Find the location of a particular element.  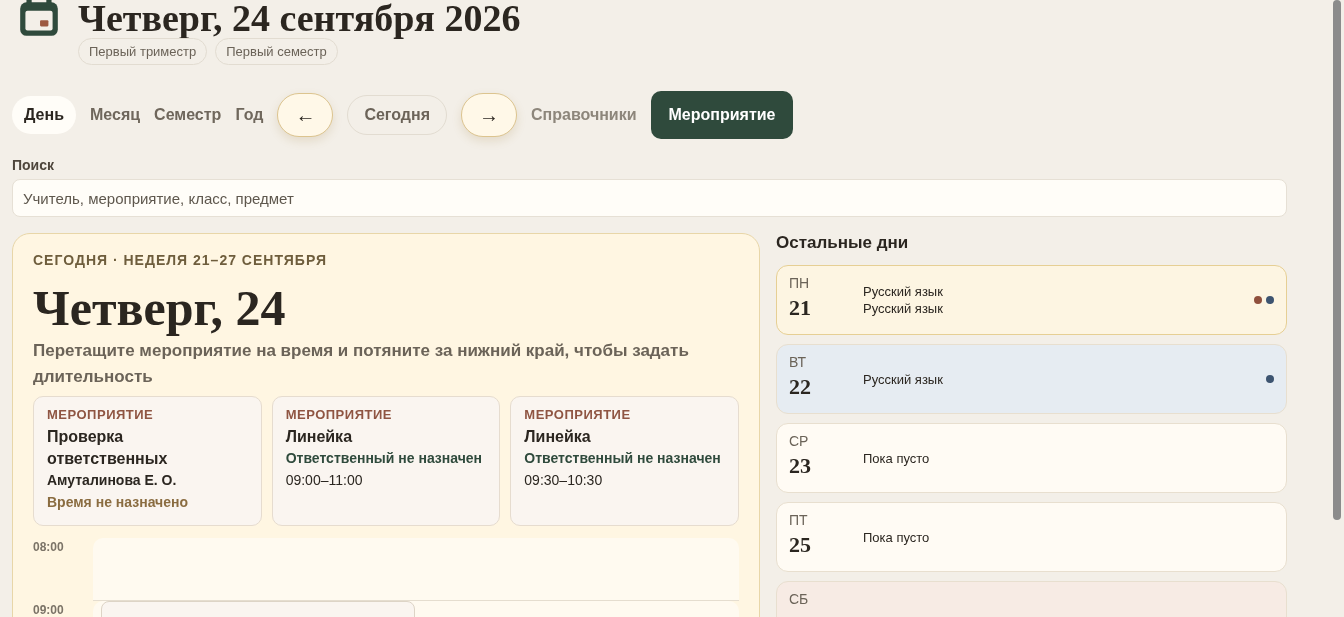

search-label: Поиск is located at coordinates (33, 165).